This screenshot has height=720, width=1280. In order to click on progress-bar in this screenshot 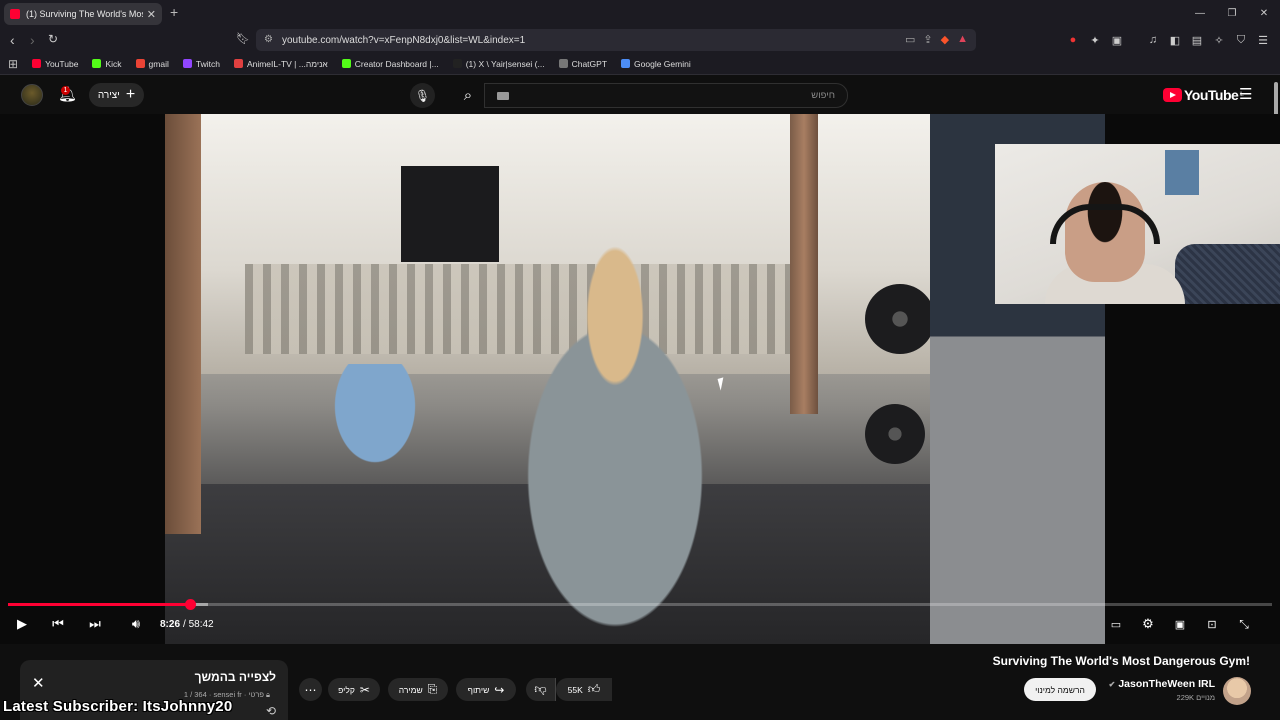, I will do `click(640, 604)`.